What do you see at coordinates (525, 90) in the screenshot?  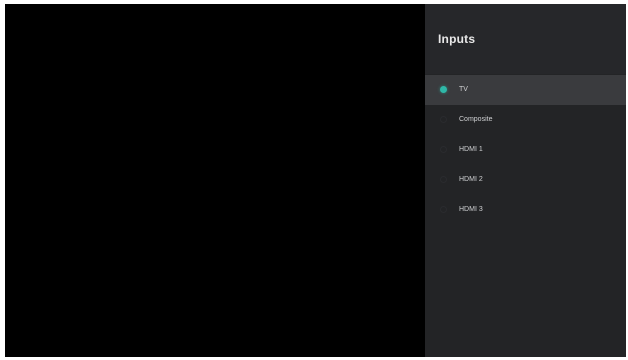 I see `input-item-tv: TV` at bounding box center [525, 90].